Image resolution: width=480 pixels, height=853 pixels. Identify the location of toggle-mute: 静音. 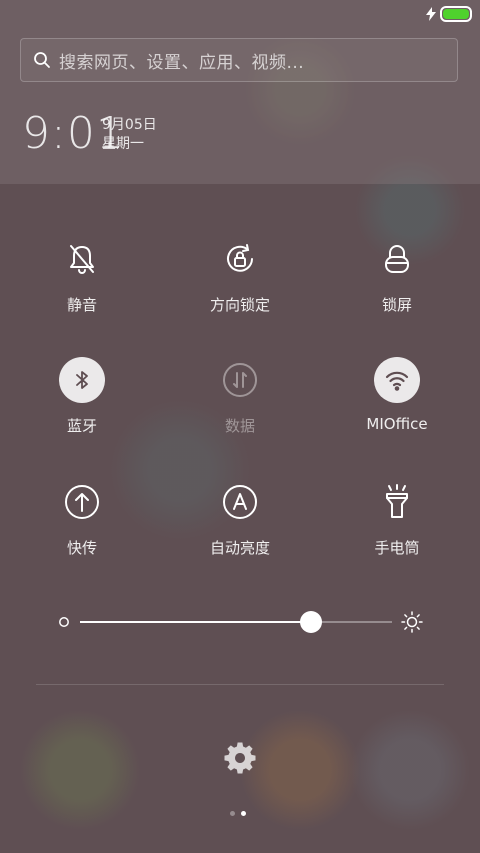
(82, 275).